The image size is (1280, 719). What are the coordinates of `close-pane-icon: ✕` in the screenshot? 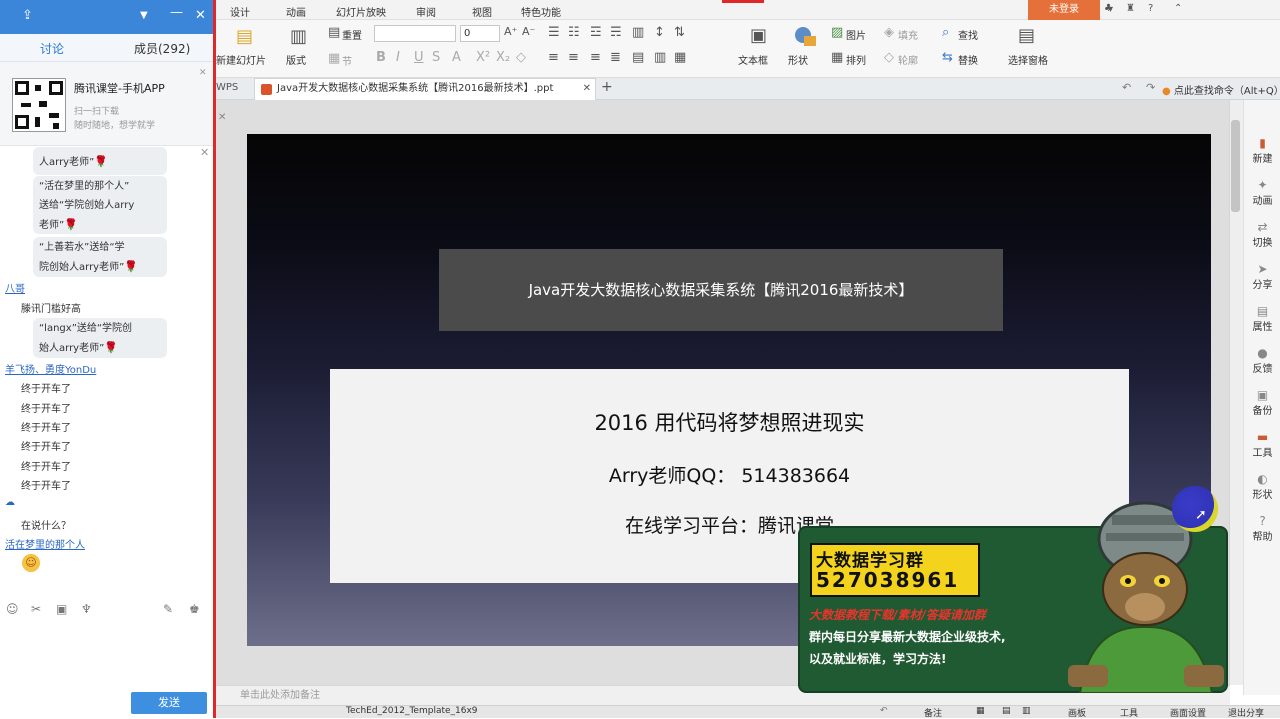 It's located at (222, 117).